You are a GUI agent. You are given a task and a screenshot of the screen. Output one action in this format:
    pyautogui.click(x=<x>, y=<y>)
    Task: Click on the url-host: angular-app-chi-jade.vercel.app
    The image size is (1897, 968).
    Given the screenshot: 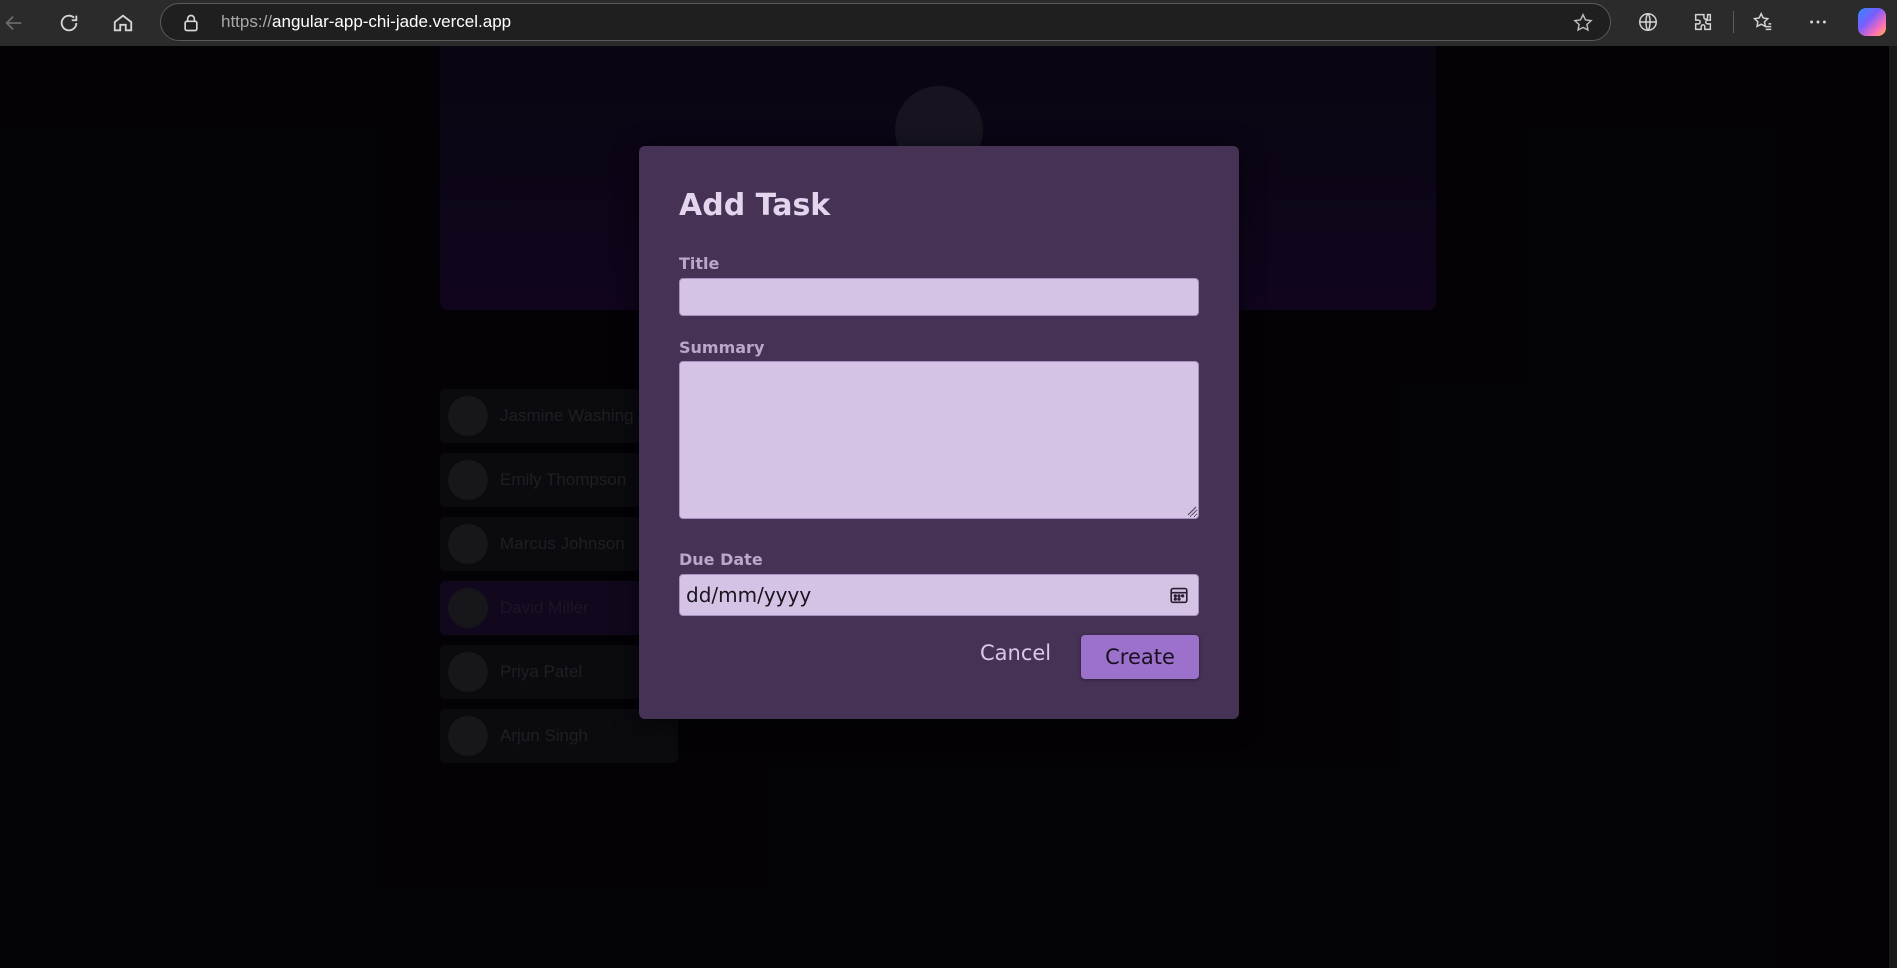 What is the action you would take?
    pyautogui.click(x=392, y=21)
    